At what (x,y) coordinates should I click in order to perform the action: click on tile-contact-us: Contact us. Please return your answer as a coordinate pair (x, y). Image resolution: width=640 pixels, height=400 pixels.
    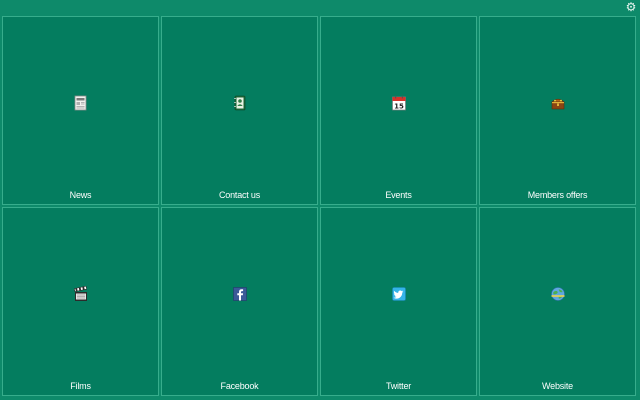
    Looking at the image, I should click on (239, 110).